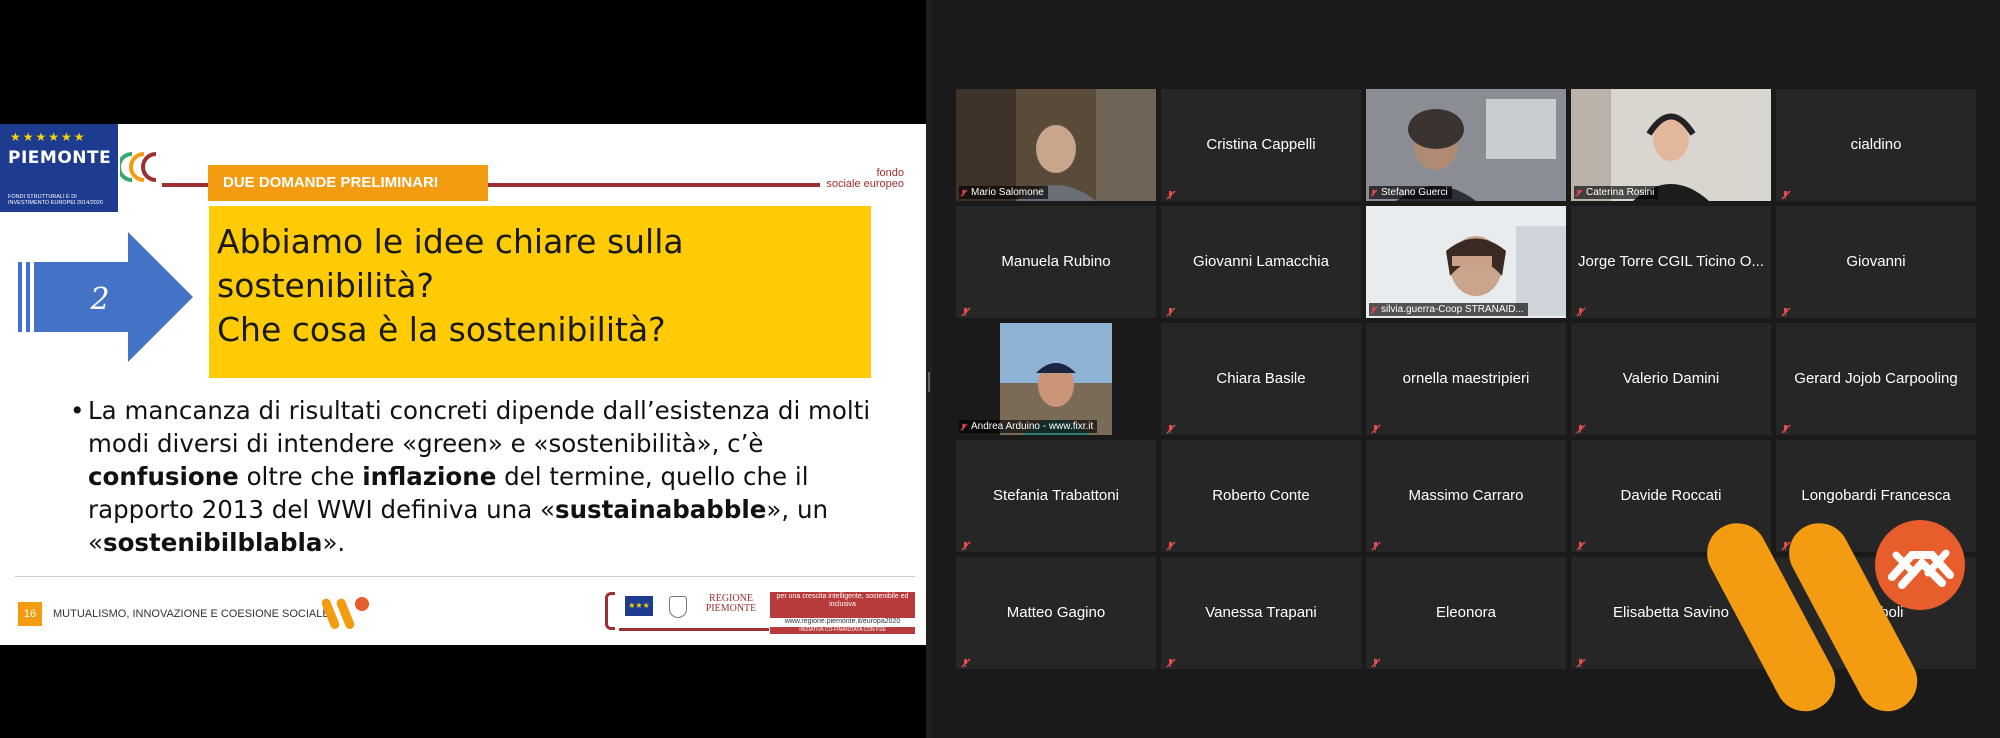 Image resolution: width=2000 pixels, height=738 pixels. I want to click on participant-tile: Giovanni, so click(1876, 262).